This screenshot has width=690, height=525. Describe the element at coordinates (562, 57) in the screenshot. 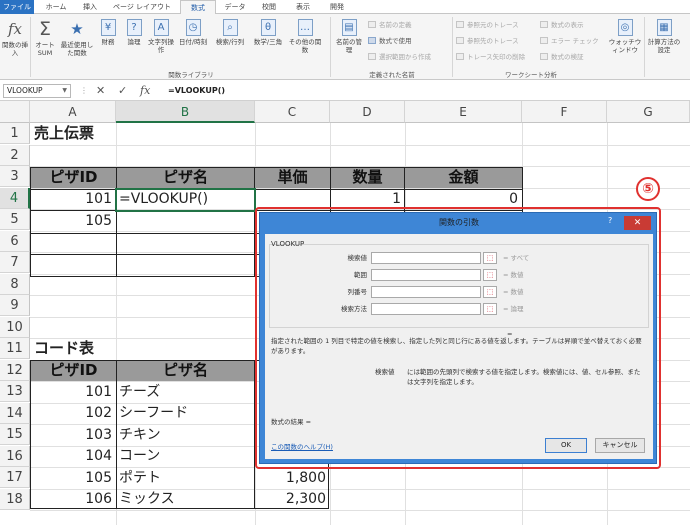

I see `evaluate-formula-command: 数式の検証` at that location.